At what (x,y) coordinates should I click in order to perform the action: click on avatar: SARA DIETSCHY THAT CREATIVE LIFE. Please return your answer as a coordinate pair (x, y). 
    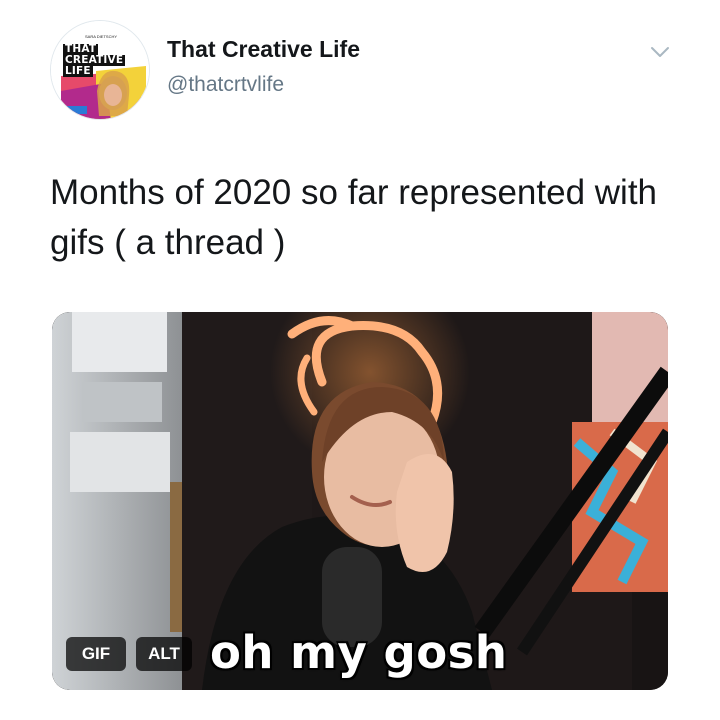
    Looking at the image, I should click on (100, 70).